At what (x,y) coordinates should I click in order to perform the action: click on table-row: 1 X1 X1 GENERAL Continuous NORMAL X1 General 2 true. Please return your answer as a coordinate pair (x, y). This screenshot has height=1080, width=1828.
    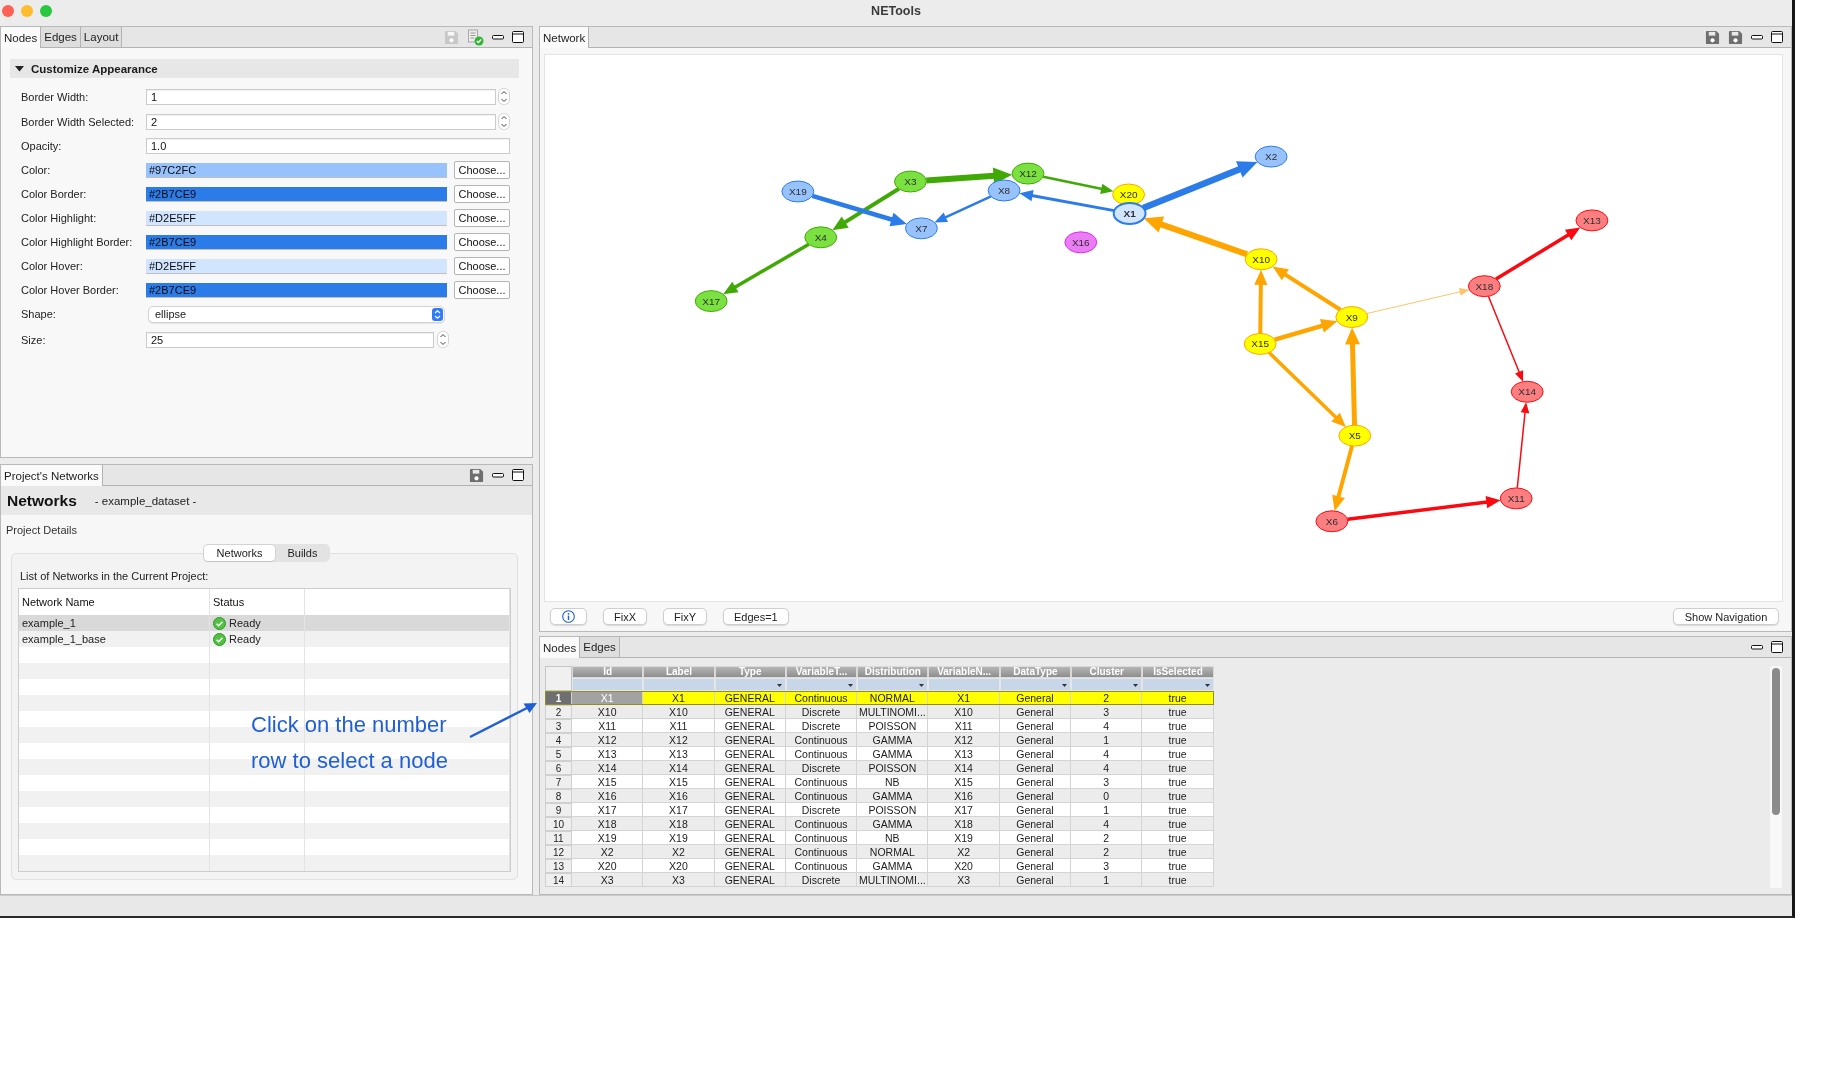
    Looking at the image, I should click on (879, 698).